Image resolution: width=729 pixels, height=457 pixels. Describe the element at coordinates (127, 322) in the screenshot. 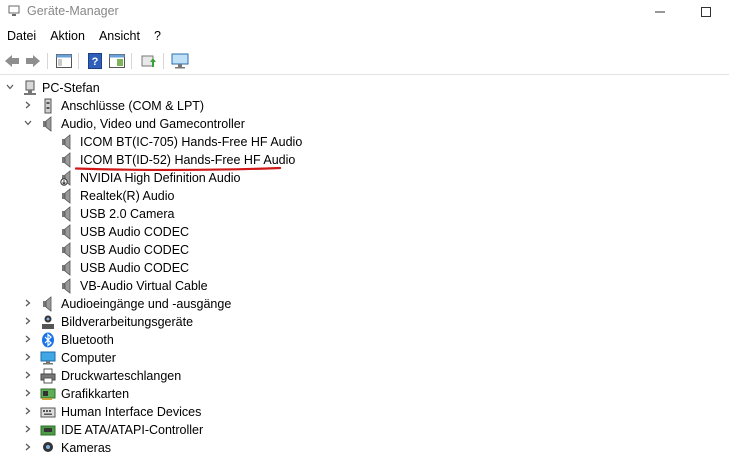

I see `tree-item-label: Bildverarbeitungsgeräte` at that location.